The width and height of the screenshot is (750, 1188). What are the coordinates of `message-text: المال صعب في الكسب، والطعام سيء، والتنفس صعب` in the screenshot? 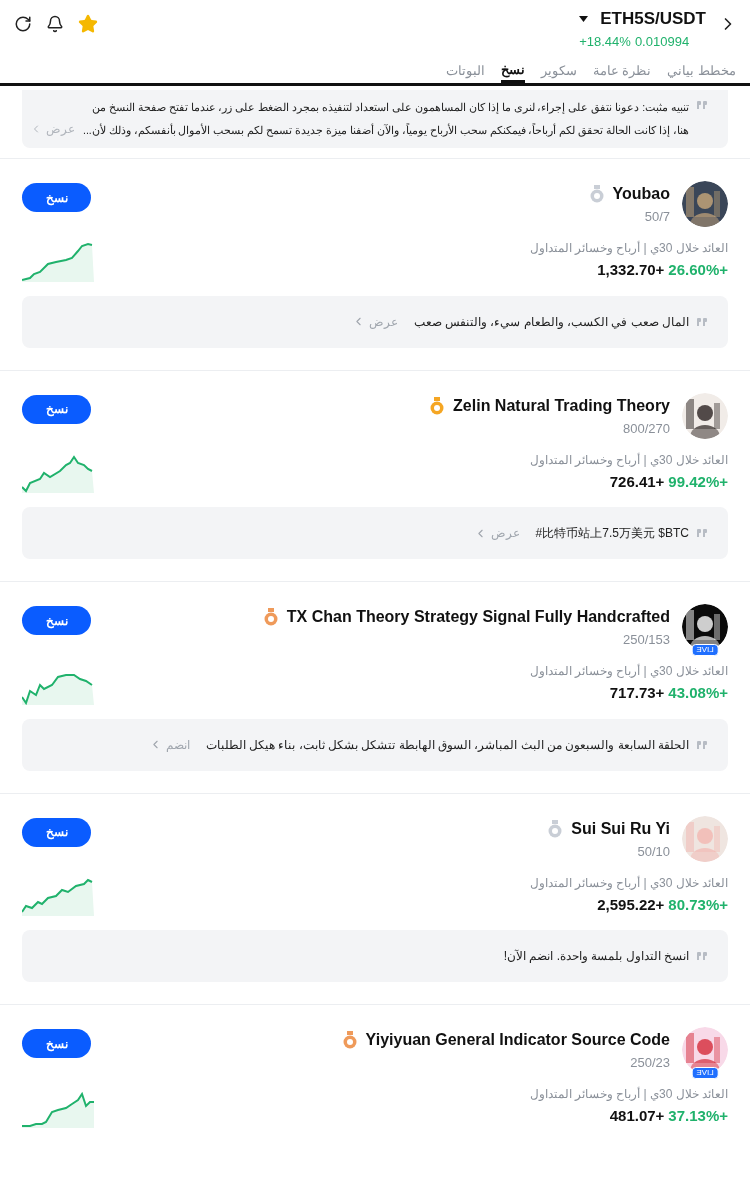 It's located at (551, 322).